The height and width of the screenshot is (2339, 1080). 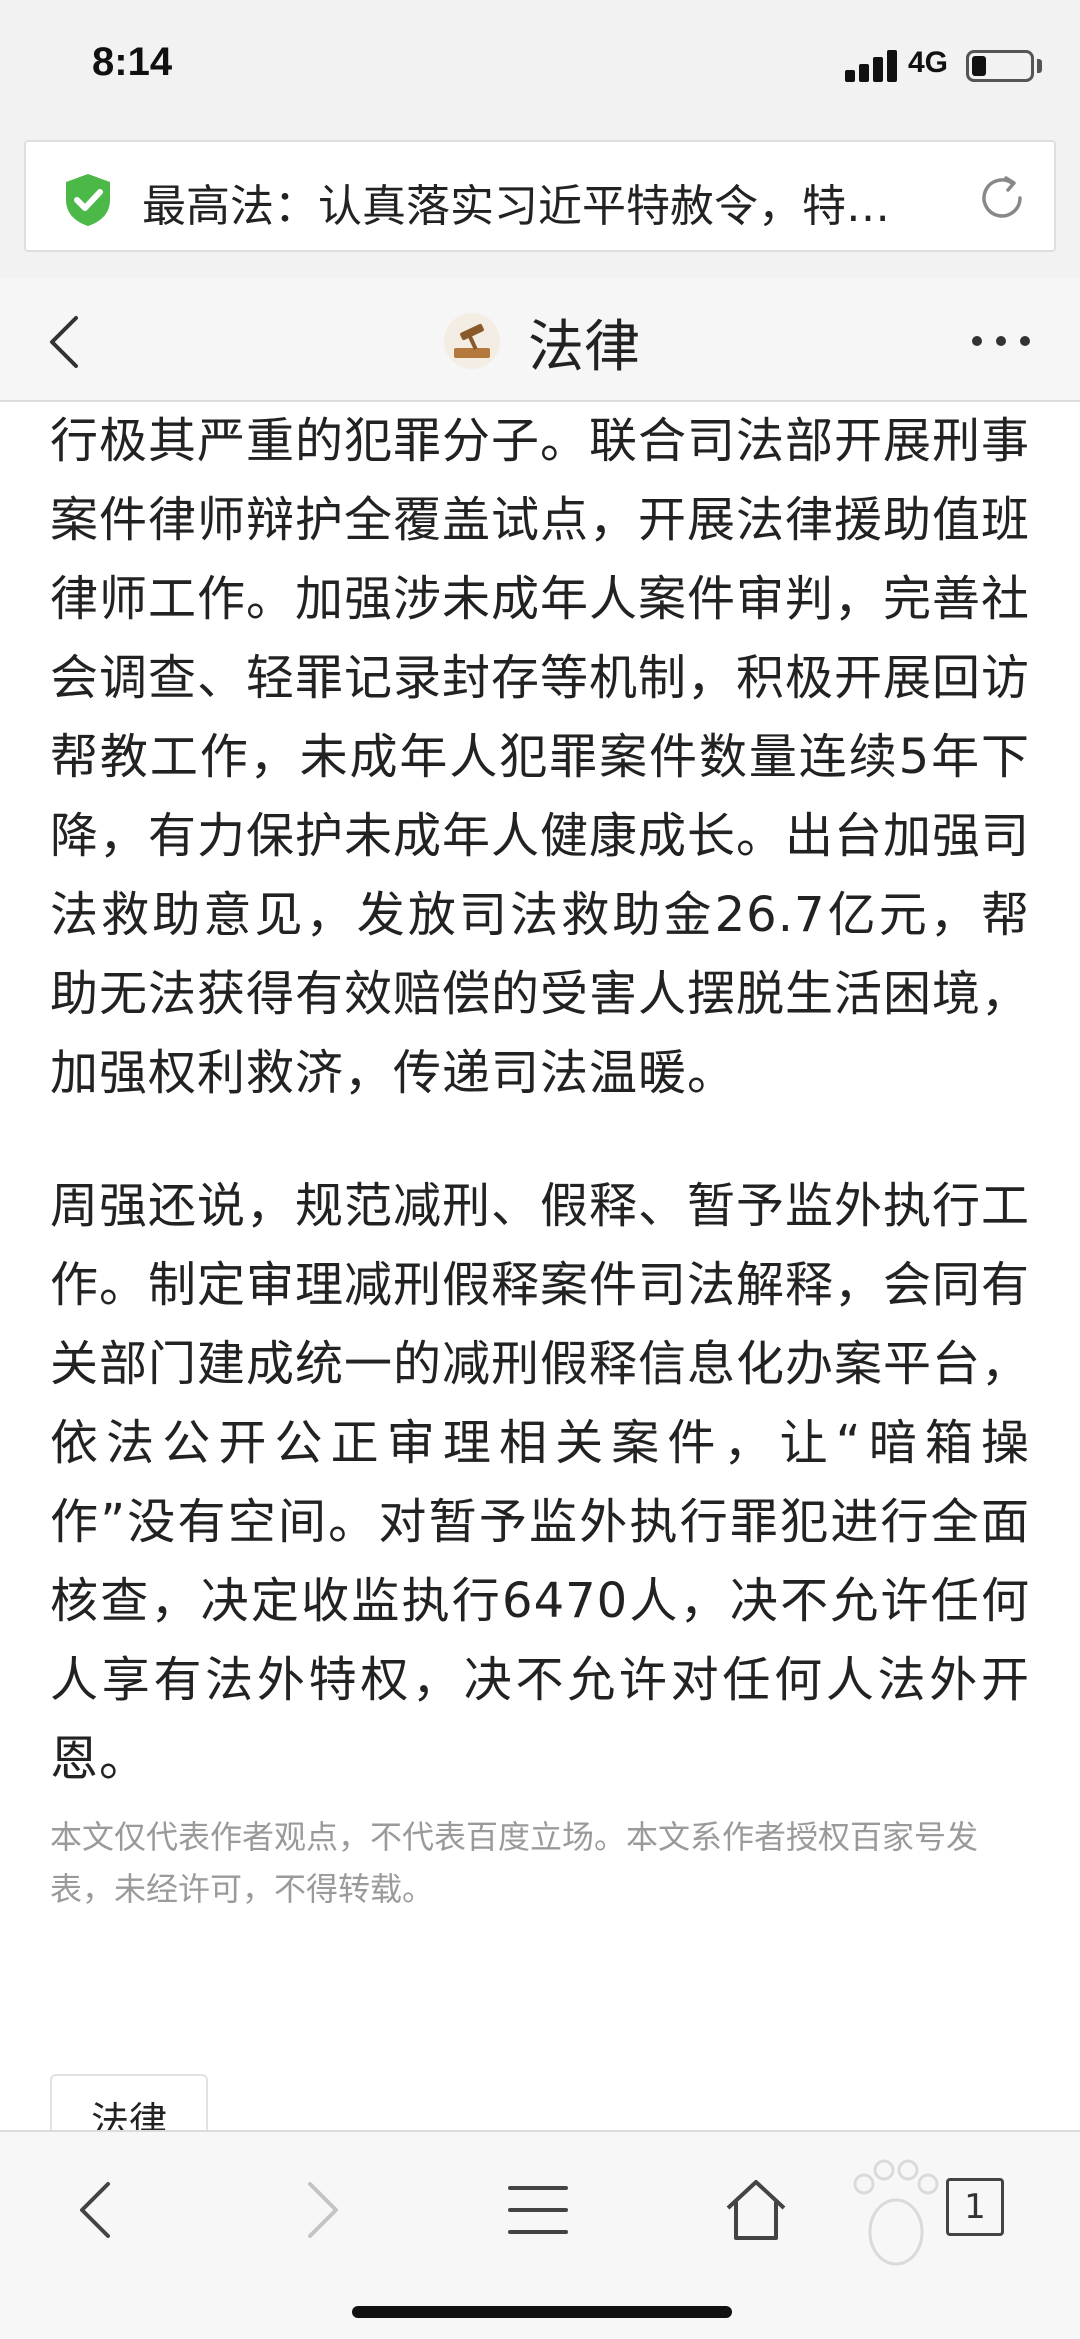 I want to click on back-icon, so click(x=98, y=2210).